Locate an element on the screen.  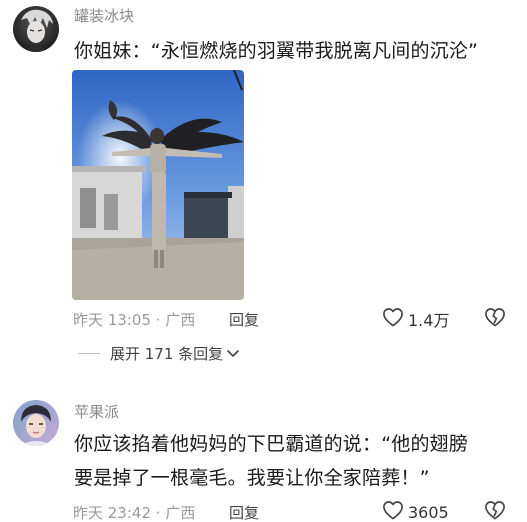
comment-text-line: 你应该掐着他妈妈的下巴霸道的说：“他的翅膀 is located at coordinates (271, 444).